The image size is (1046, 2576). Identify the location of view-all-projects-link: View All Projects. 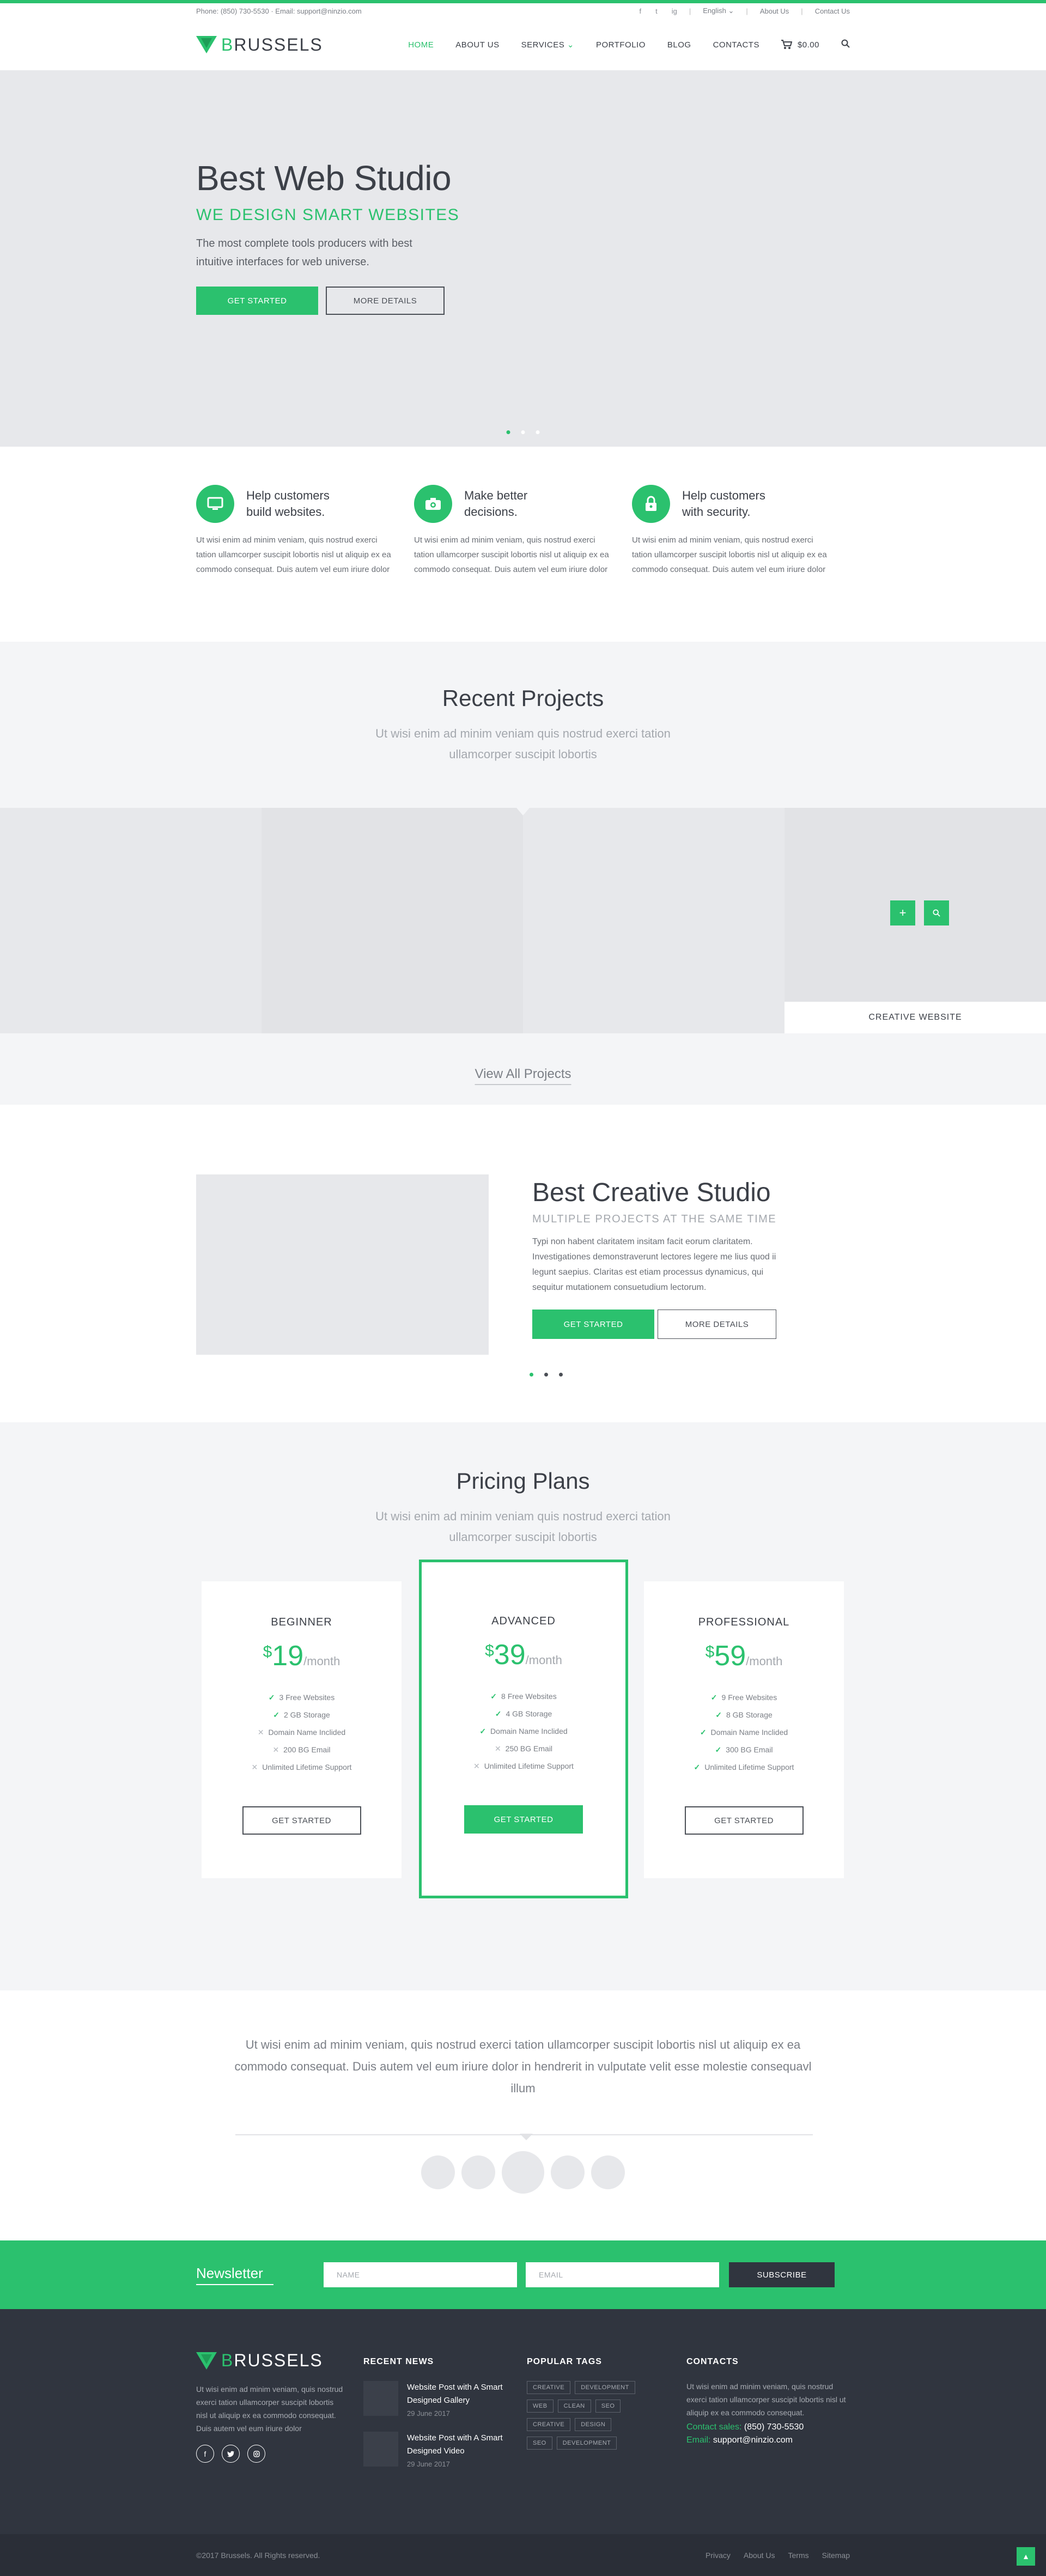
(523, 1076).